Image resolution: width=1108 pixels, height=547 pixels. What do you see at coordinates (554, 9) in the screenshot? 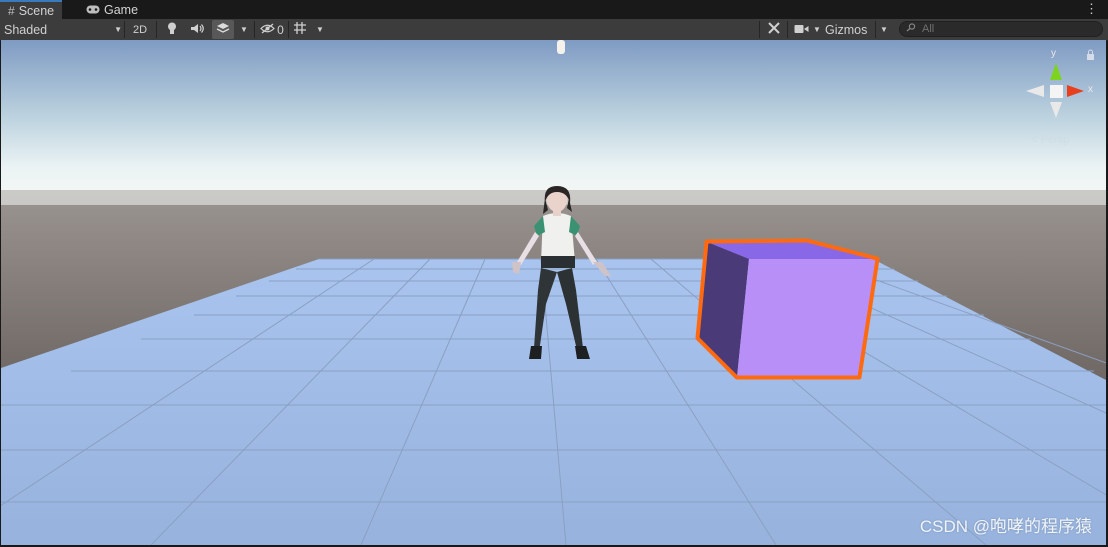
I see `tab-bar: # Scene Game ⋮` at bounding box center [554, 9].